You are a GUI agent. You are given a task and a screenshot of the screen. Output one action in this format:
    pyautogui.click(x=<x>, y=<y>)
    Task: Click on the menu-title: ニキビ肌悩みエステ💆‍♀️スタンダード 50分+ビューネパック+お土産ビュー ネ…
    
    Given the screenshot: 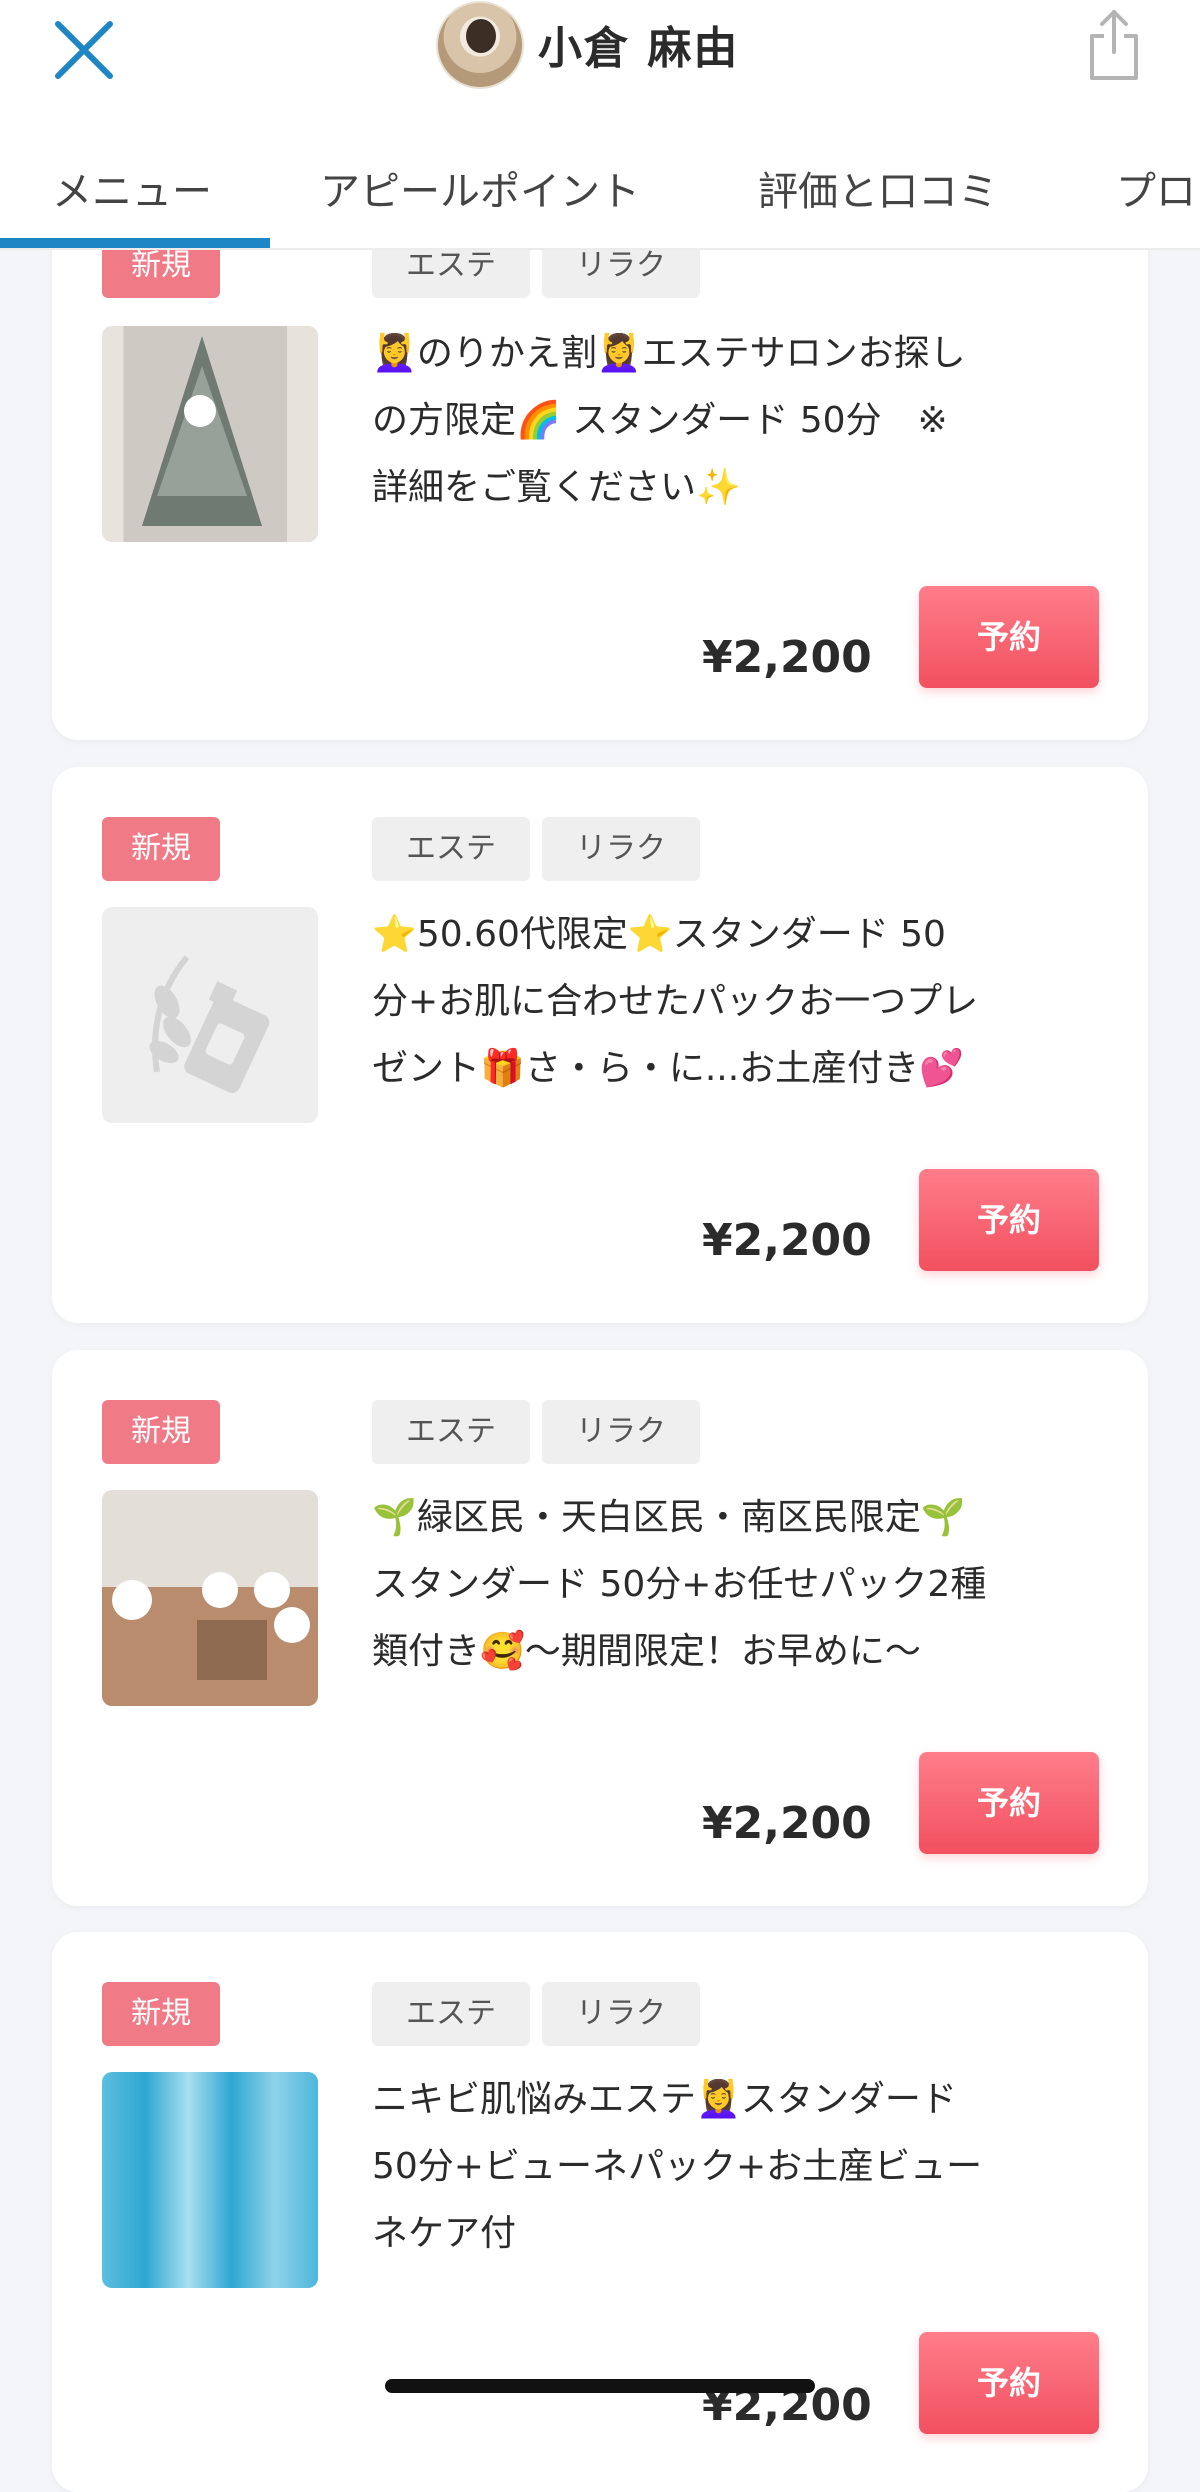 What is the action you would take?
    pyautogui.click(x=677, y=2166)
    